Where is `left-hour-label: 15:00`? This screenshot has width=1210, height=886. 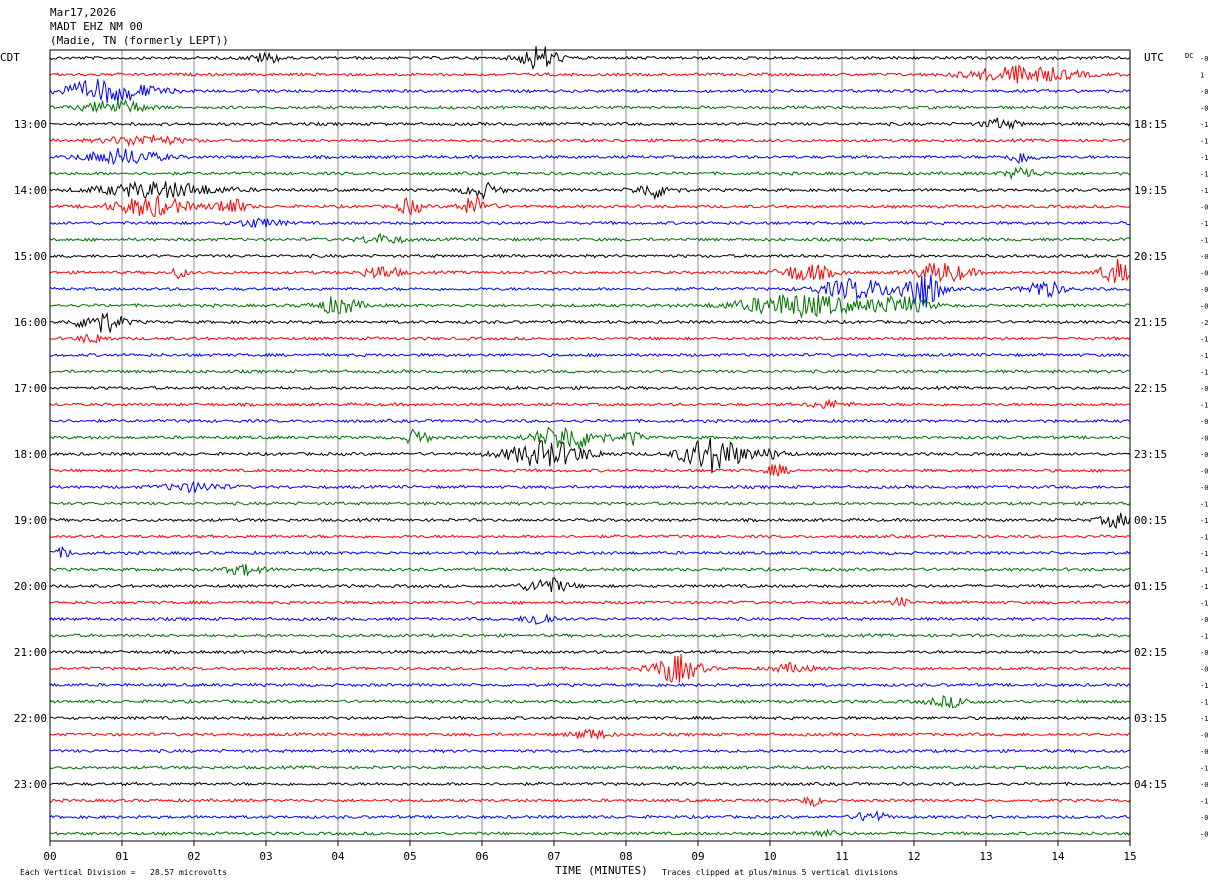 left-hour-label: 15:00 is located at coordinates (30, 256).